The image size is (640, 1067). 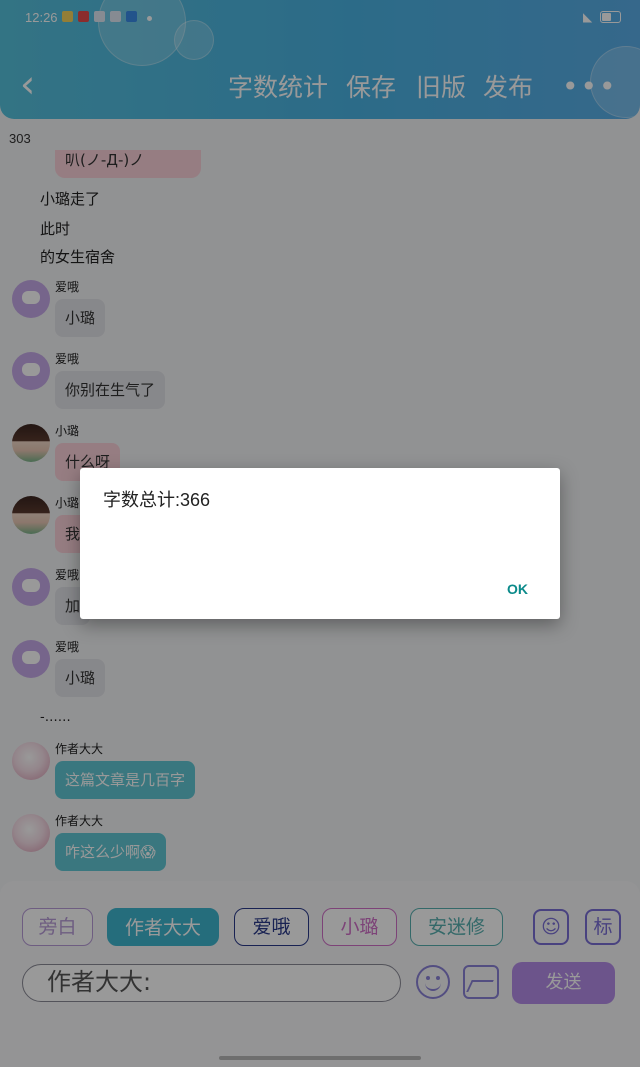 What do you see at coordinates (517, 589) in the screenshot?
I see `ok-button: OK` at bounding box center [517, 589].